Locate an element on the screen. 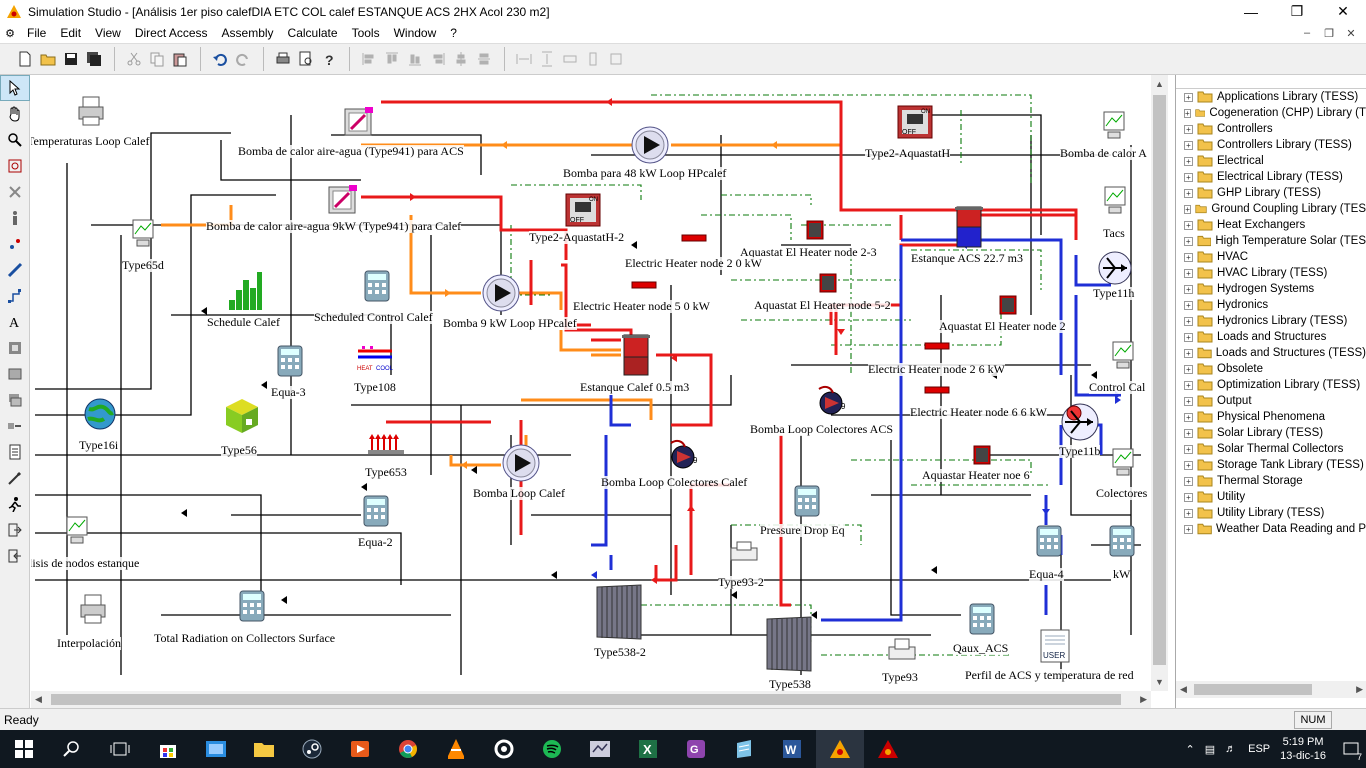  menu-calculate: Calculate is located at coordinates (313, 33).